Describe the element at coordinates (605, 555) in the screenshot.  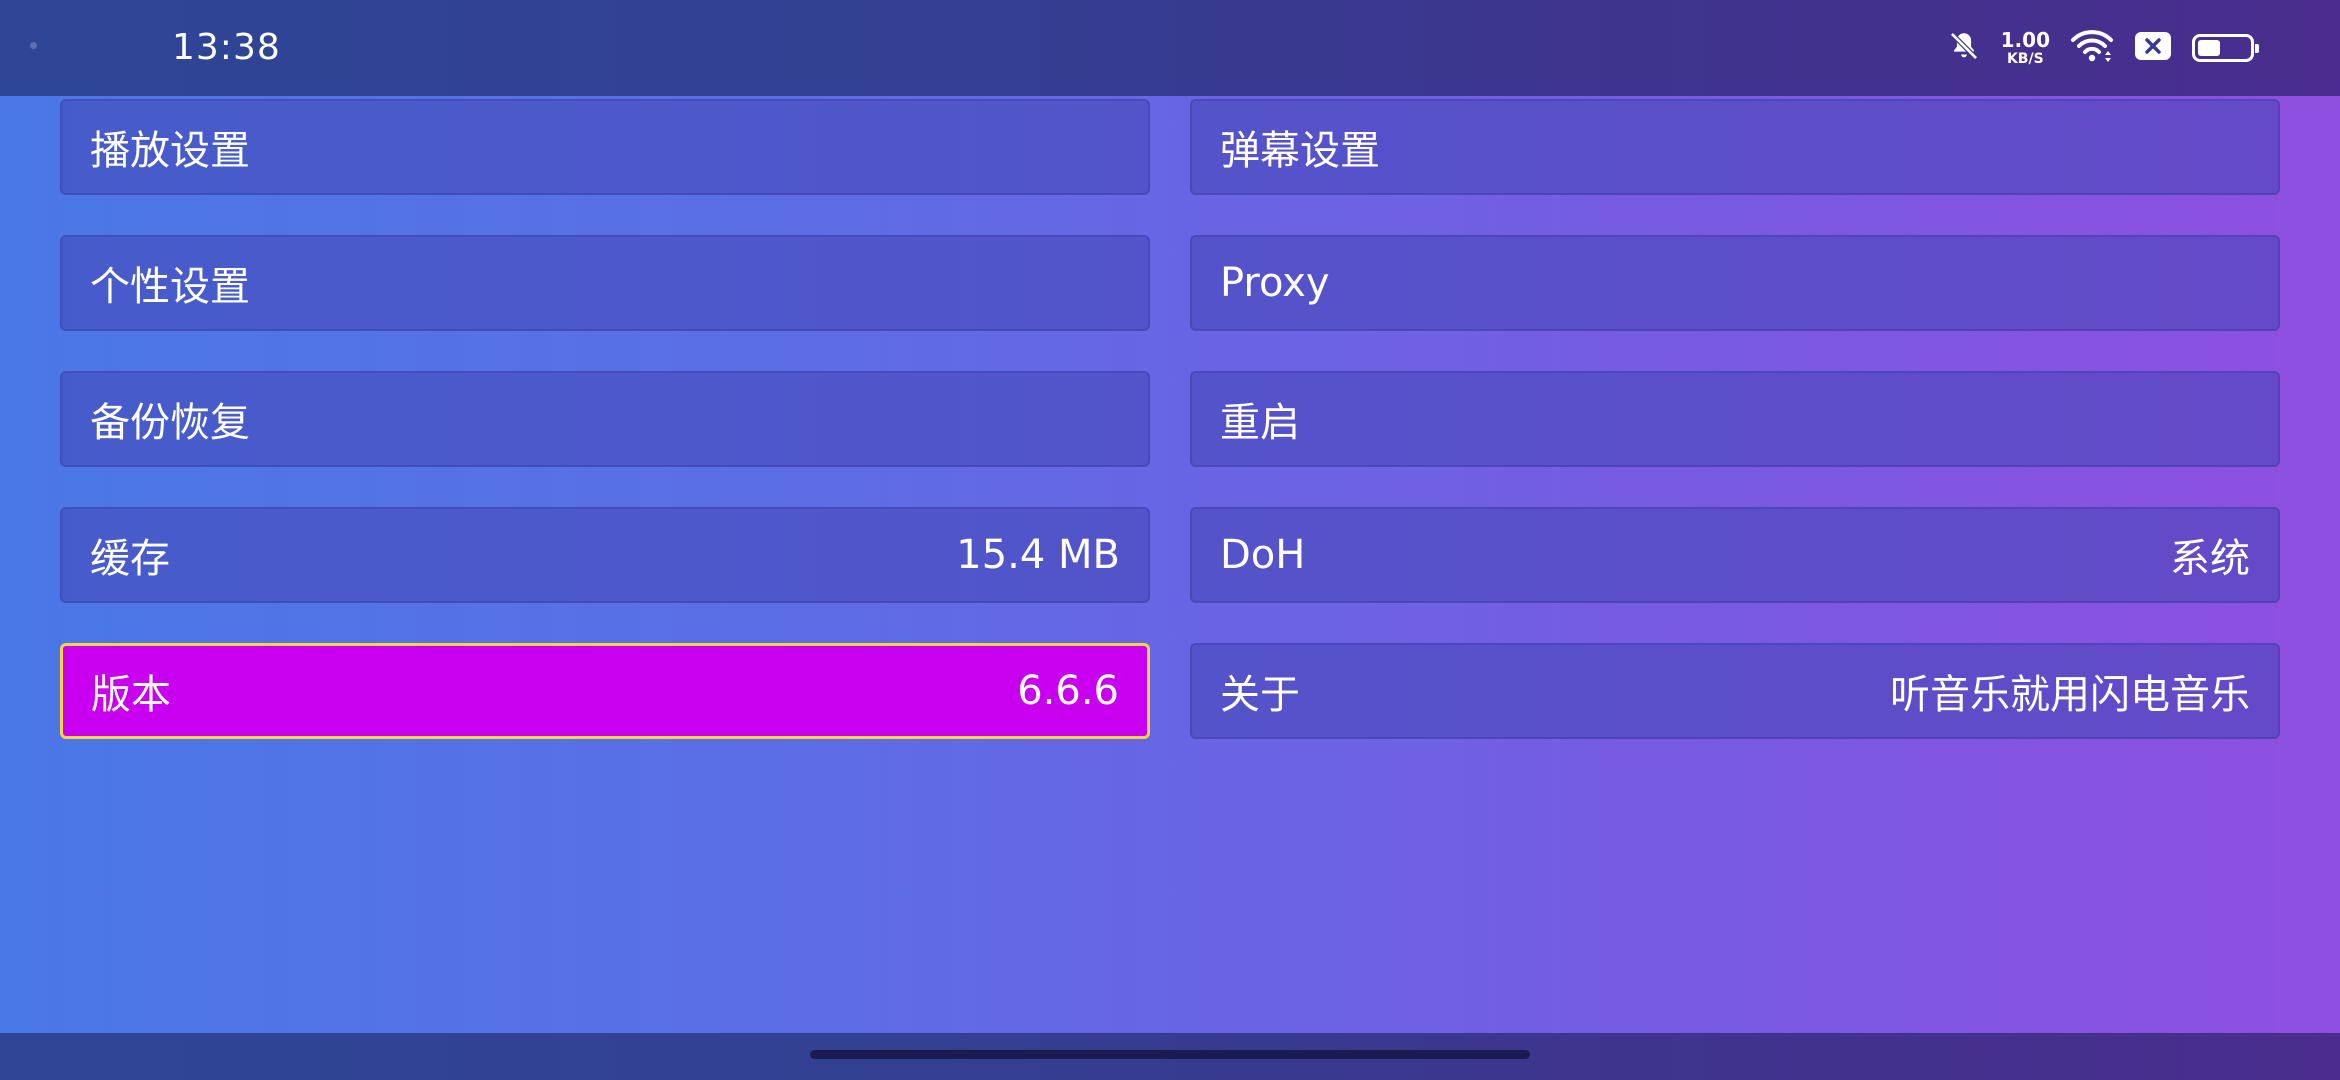
I see `setting-cache: 缓存 15.4 MB` at that location.